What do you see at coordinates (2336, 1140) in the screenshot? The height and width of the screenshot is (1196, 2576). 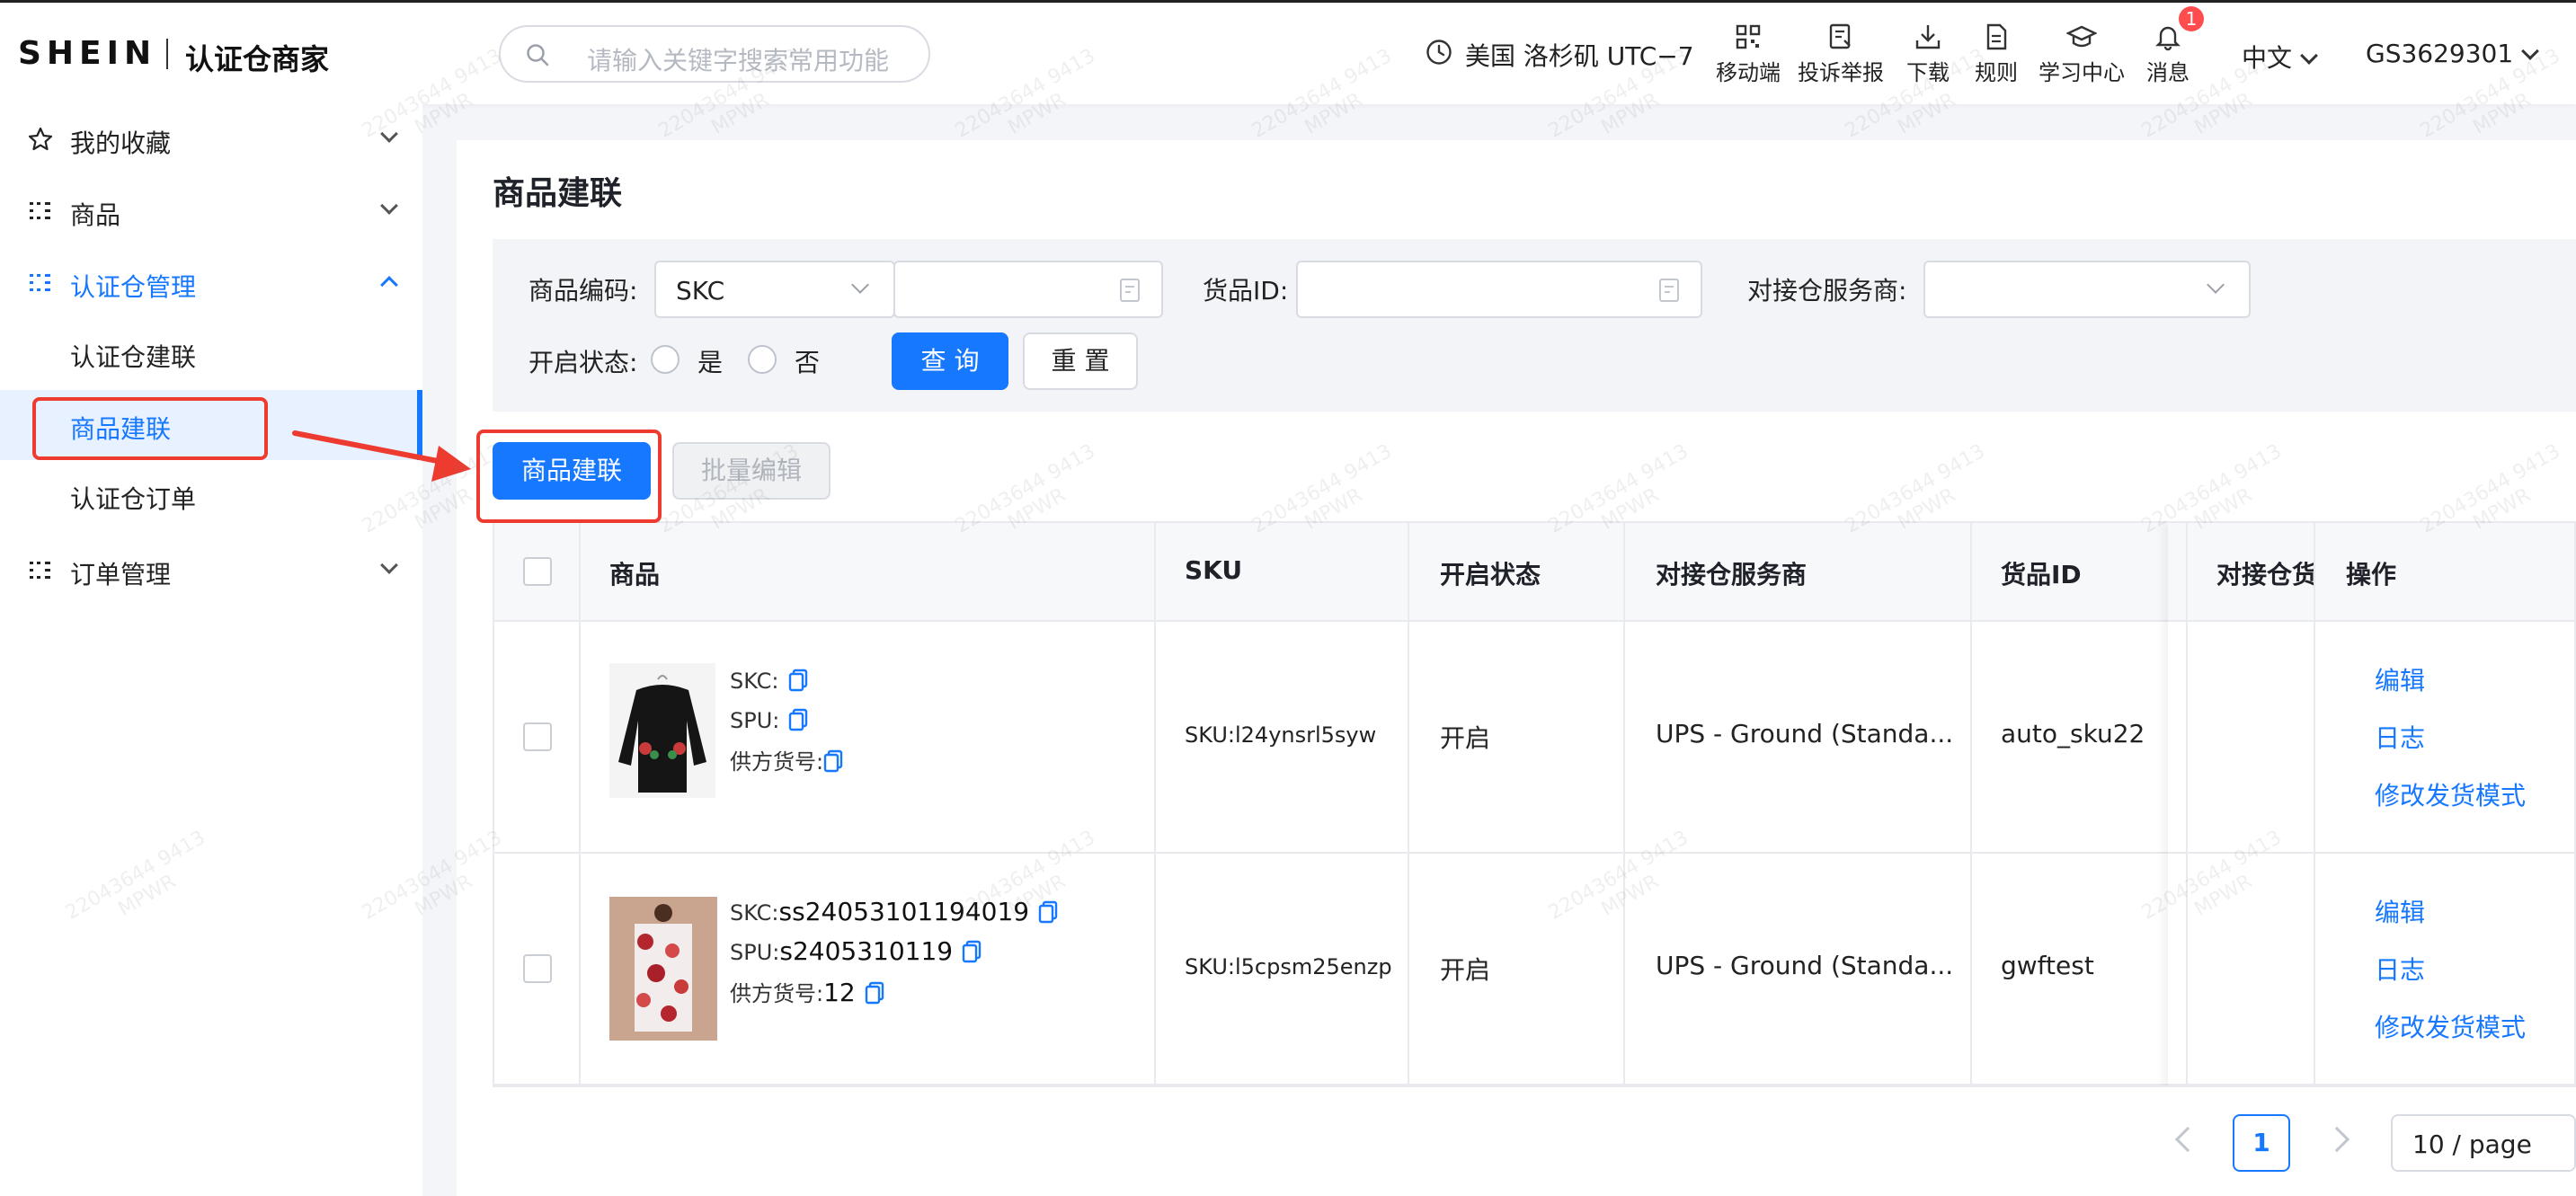 I see `next-page-icon` at bounding box center [2336, 1140].